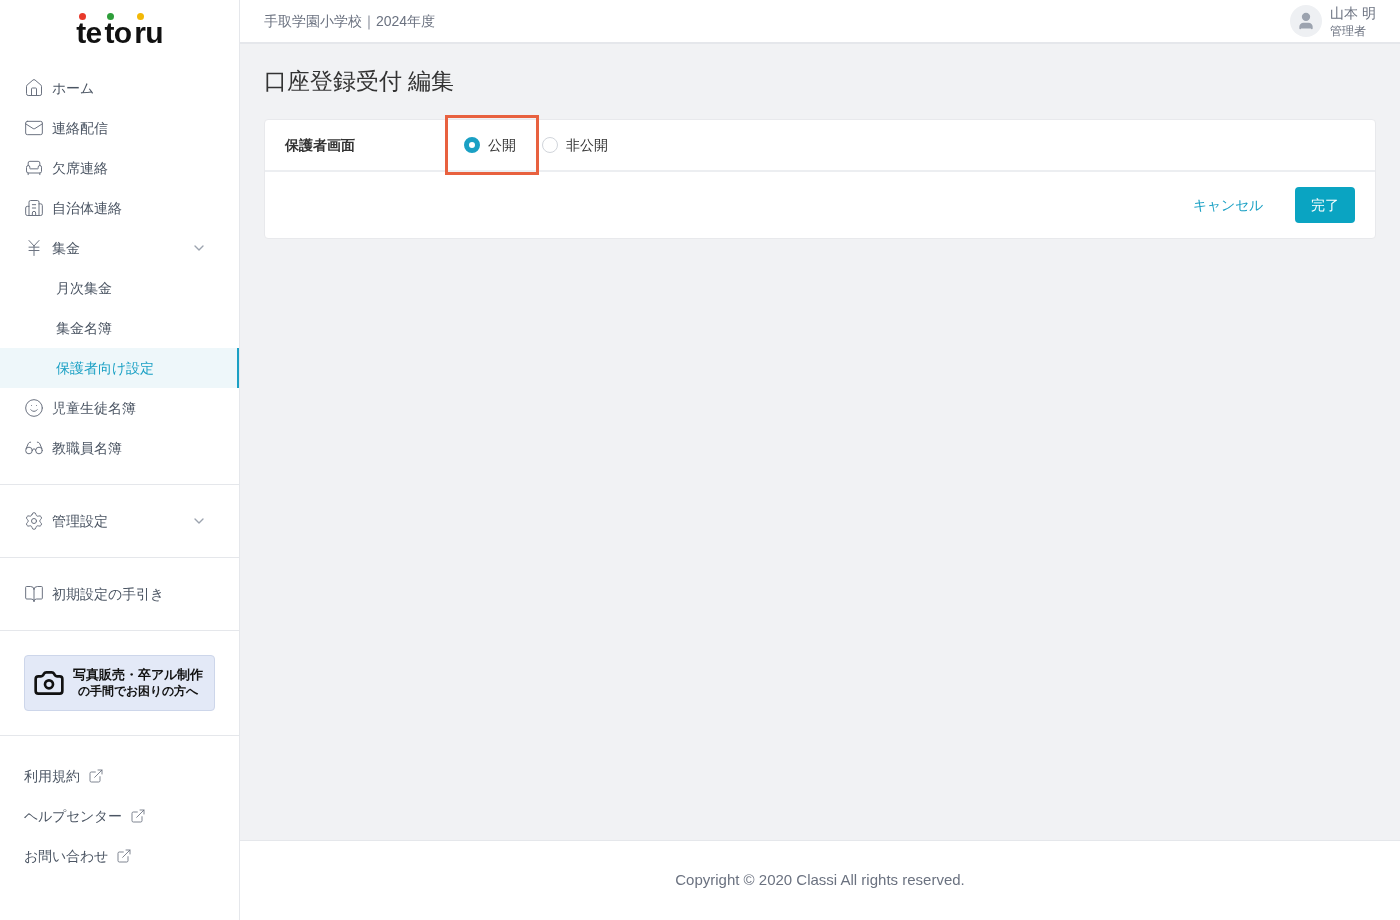  I want to click on logo: tetoru, so click(119, 30).